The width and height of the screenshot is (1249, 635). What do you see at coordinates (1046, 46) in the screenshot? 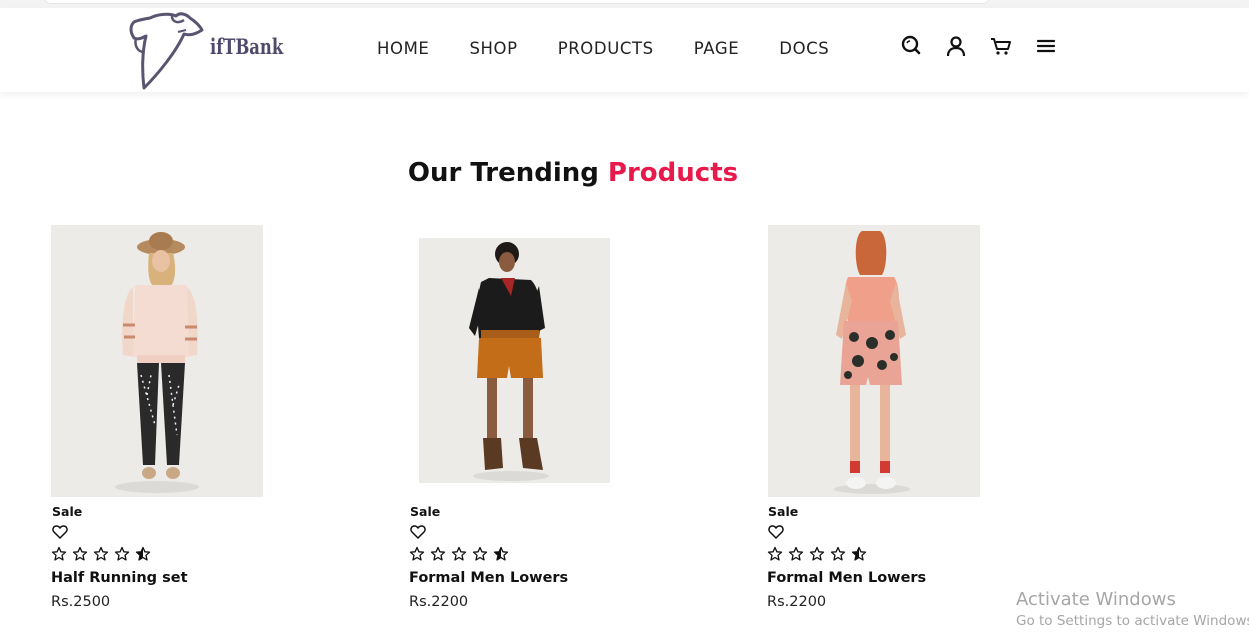
I see `menu-icon` at bounding box center [1046, 46].